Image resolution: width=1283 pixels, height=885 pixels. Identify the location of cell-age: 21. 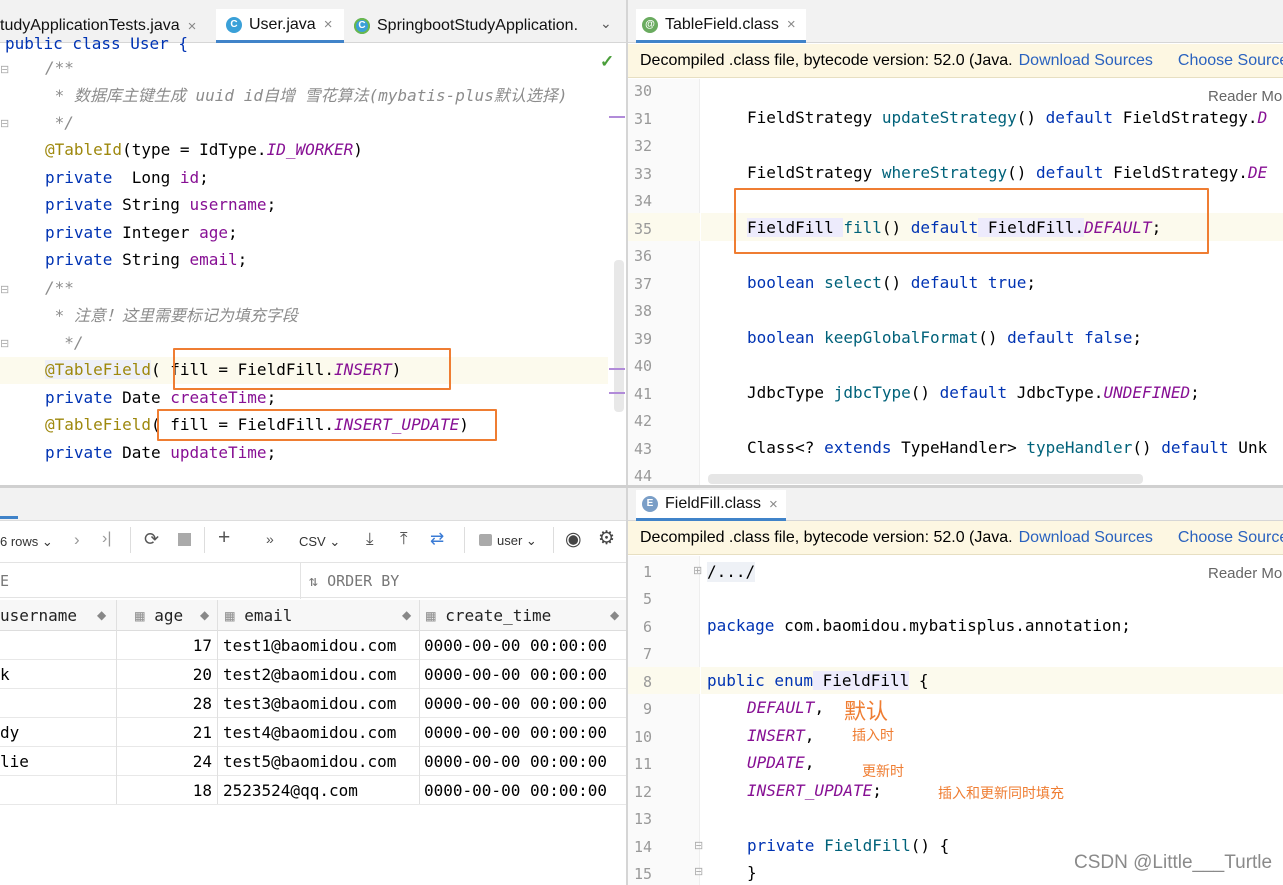
(165, 732).